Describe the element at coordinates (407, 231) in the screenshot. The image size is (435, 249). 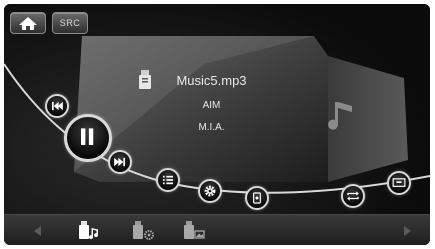
I see `chevron-right-icon` at that location.